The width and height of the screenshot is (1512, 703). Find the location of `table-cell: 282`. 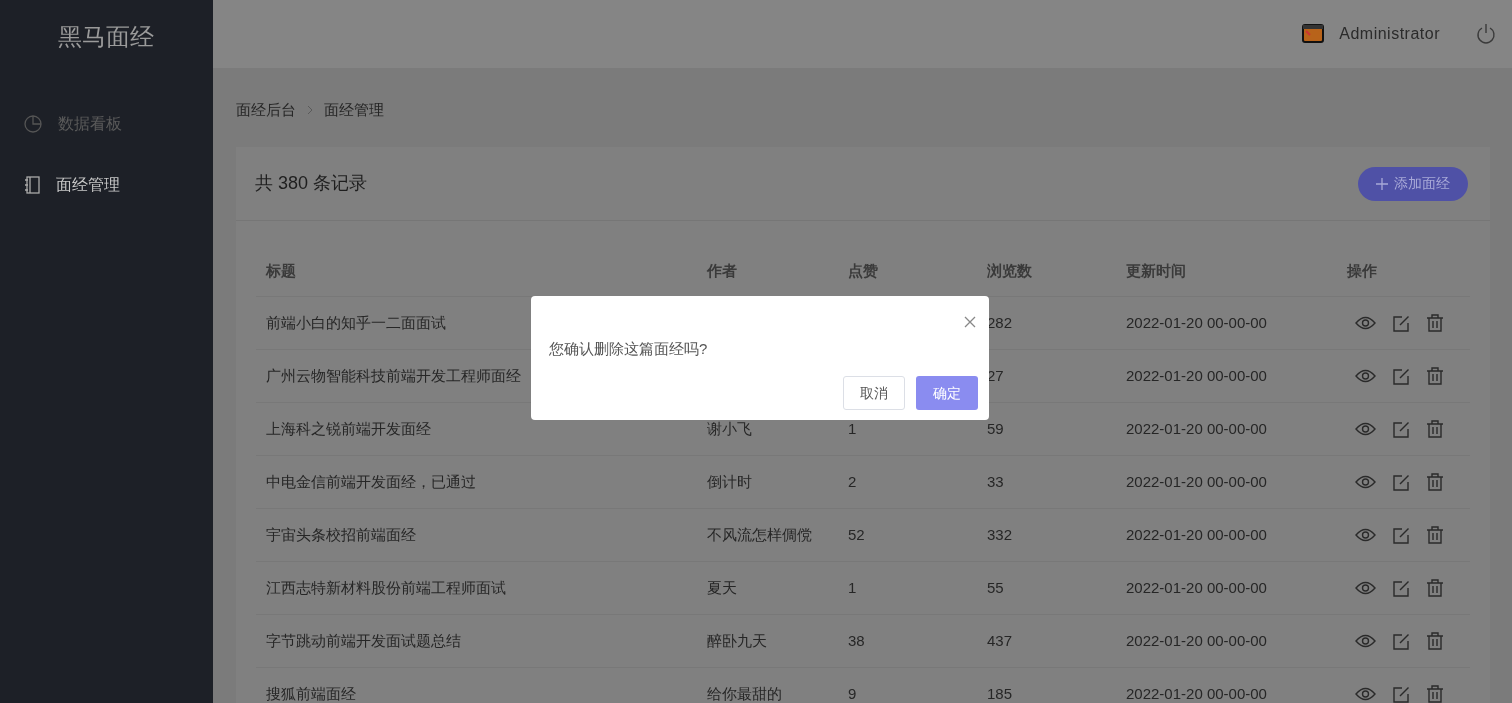

table-cell: 282 is located at coordinates (1000, 322).